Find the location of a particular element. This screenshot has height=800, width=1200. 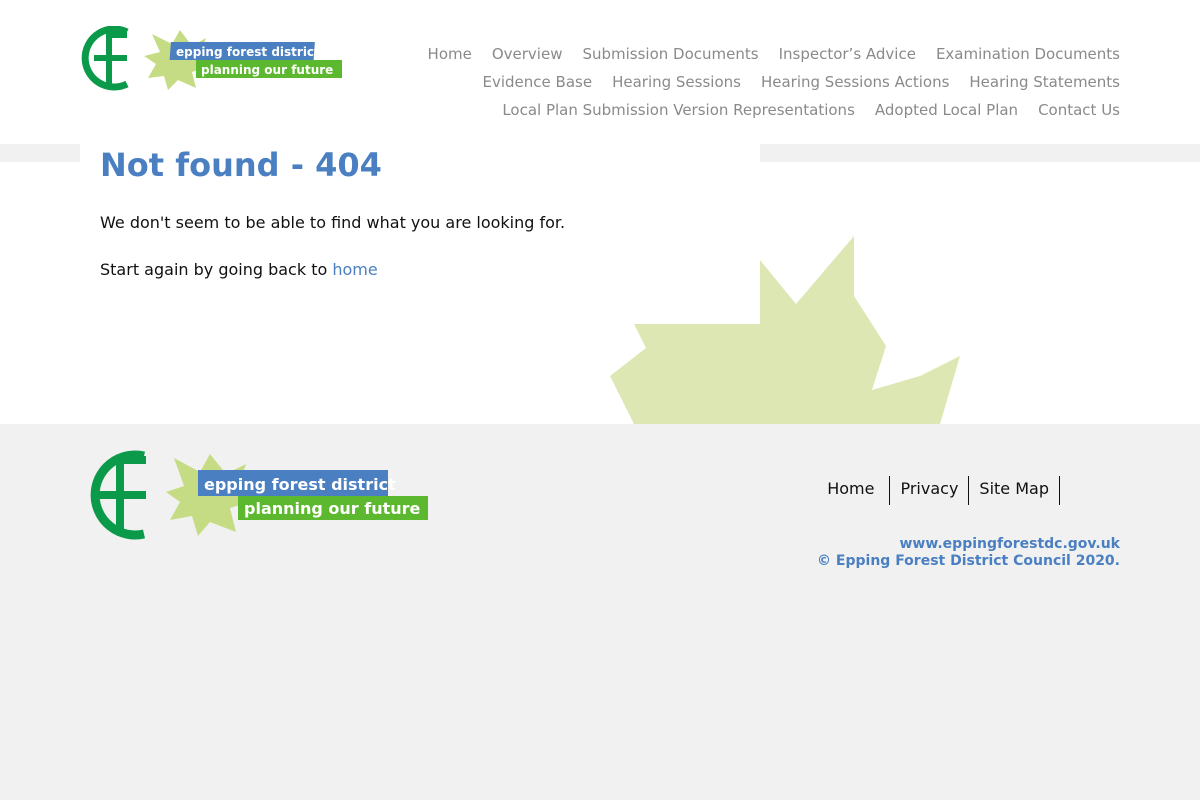

nav-link-inspector-s-advice: Inspector’s Advice is located at coordinates (847, 54).